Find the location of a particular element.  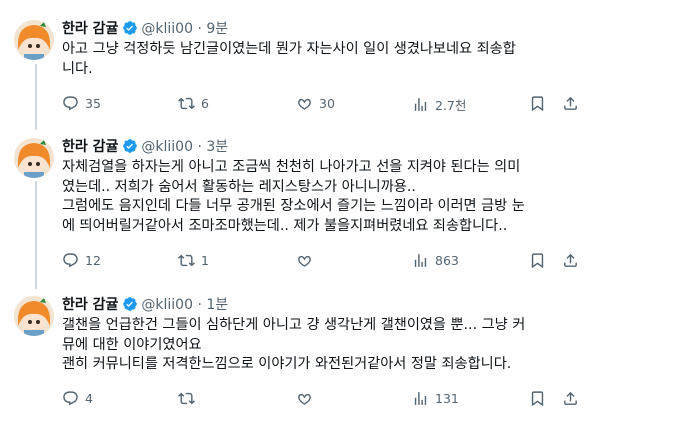

views-button: 131 is located at coordinates (435, 398).